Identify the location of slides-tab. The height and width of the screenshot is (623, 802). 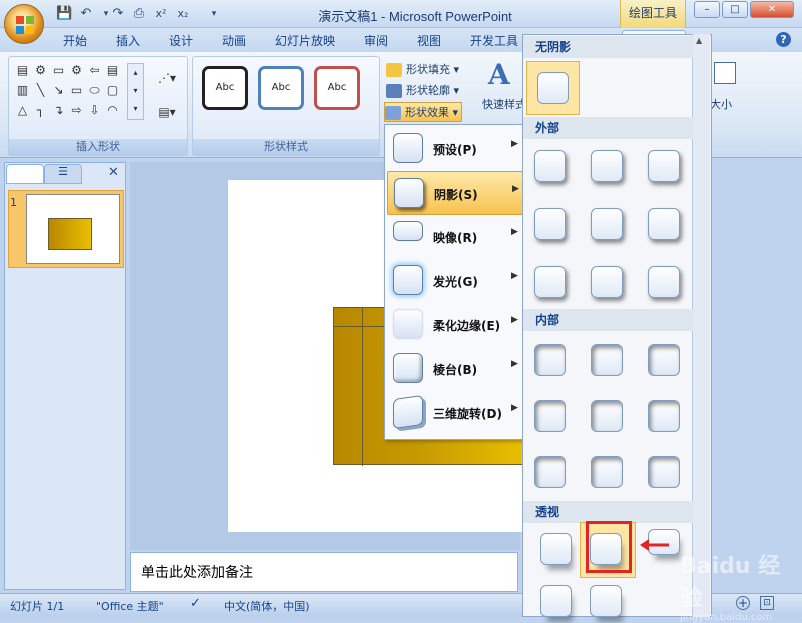
(25, 174).